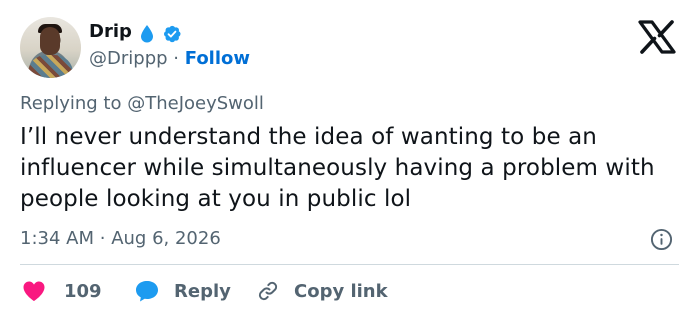  Describe the element at coordinates (172, 34) in the screenshot. I see `verified-icon` at that location.